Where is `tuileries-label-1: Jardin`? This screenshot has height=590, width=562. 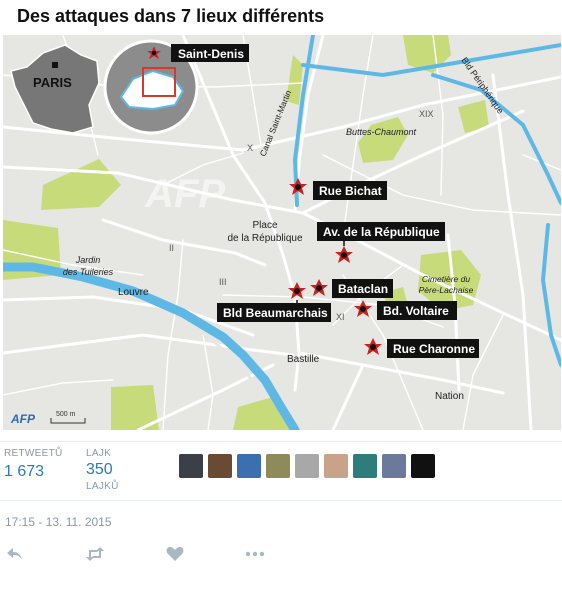 tuileries-label-1: Jardin is located at coordinates (88, 260).